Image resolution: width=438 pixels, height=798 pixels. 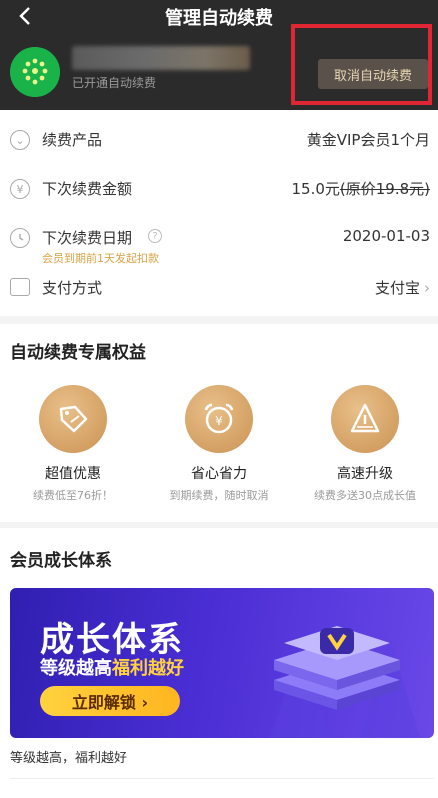 What do you see at coordinates (219, 495) in the screenshot?
I see `benefit-desc: 到期续费，随时取消` at bounding box center [219, 495].